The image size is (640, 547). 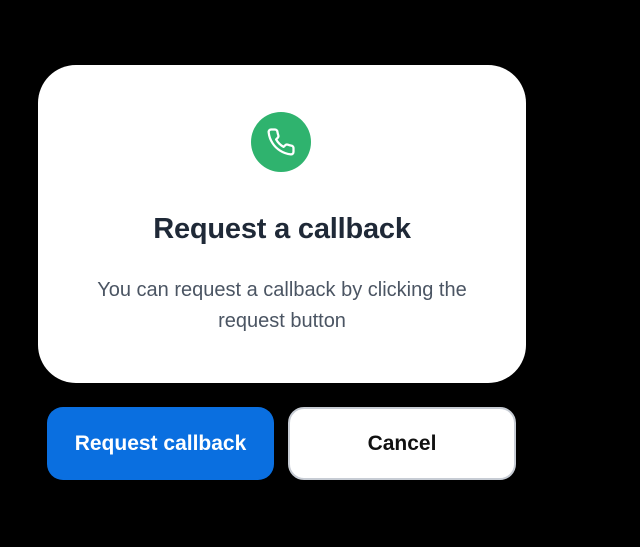 I want to click on cancel-button: Cancel, so click(x=402, y=443).